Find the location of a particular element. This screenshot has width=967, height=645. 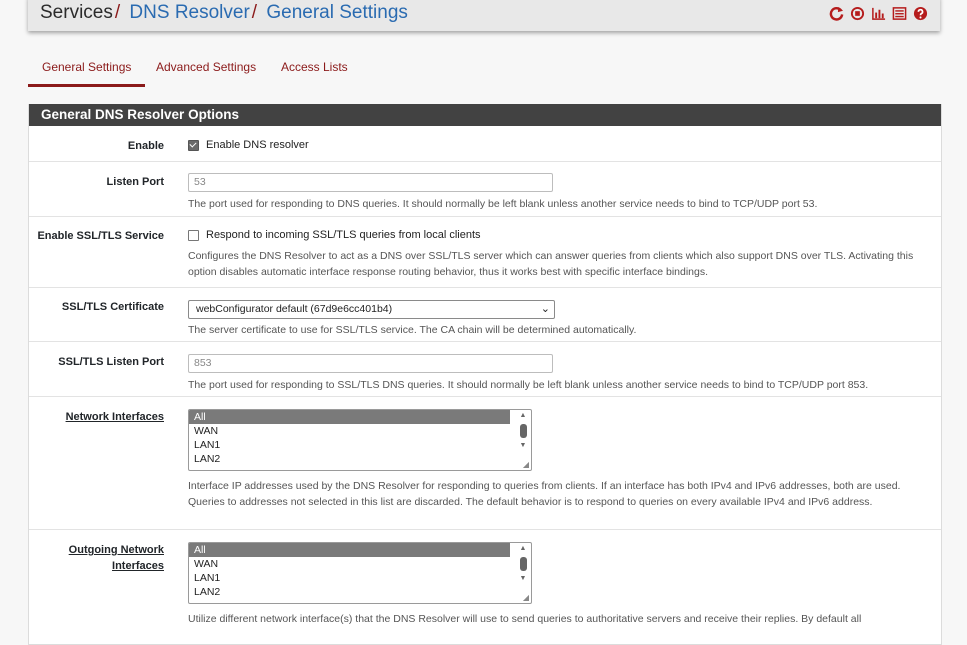

enable-checkbox-group: Enable DNS resolver is located at coordinates (248, 145).